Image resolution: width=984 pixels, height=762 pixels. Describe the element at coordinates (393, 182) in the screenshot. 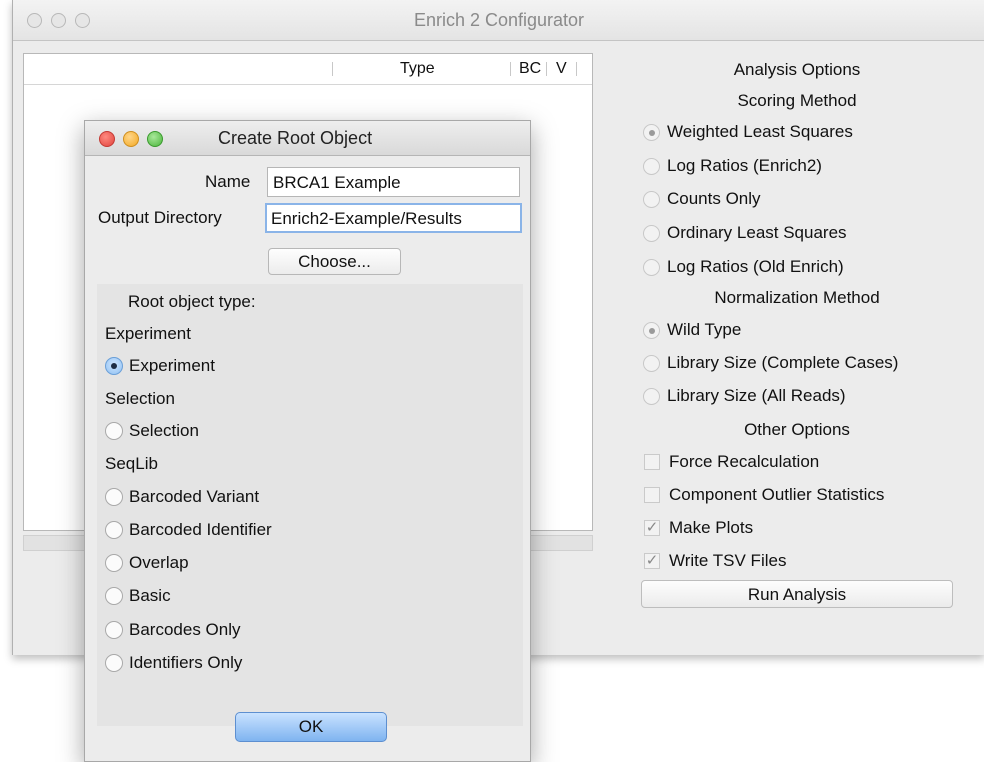

I see `name-field: BRCA1 Example` at that location.